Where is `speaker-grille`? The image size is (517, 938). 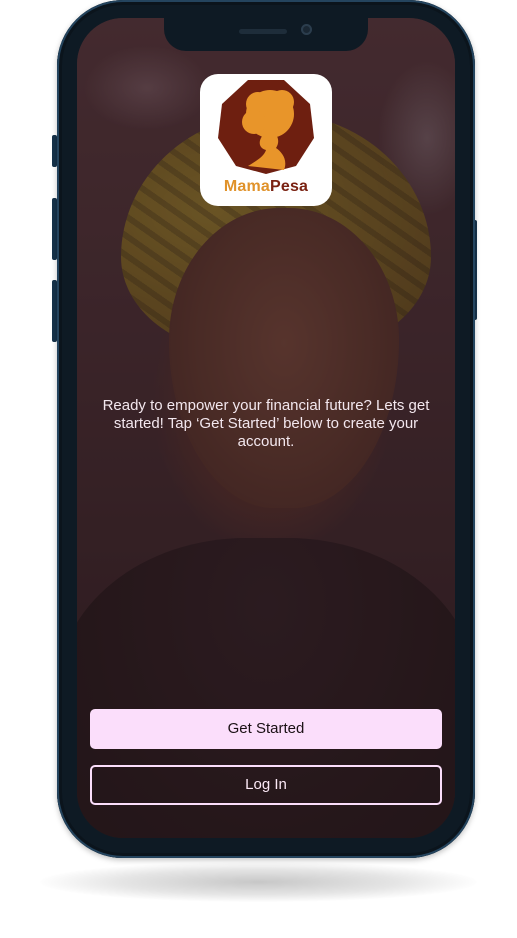 speaker-grille is located at coordinates (263, 31).